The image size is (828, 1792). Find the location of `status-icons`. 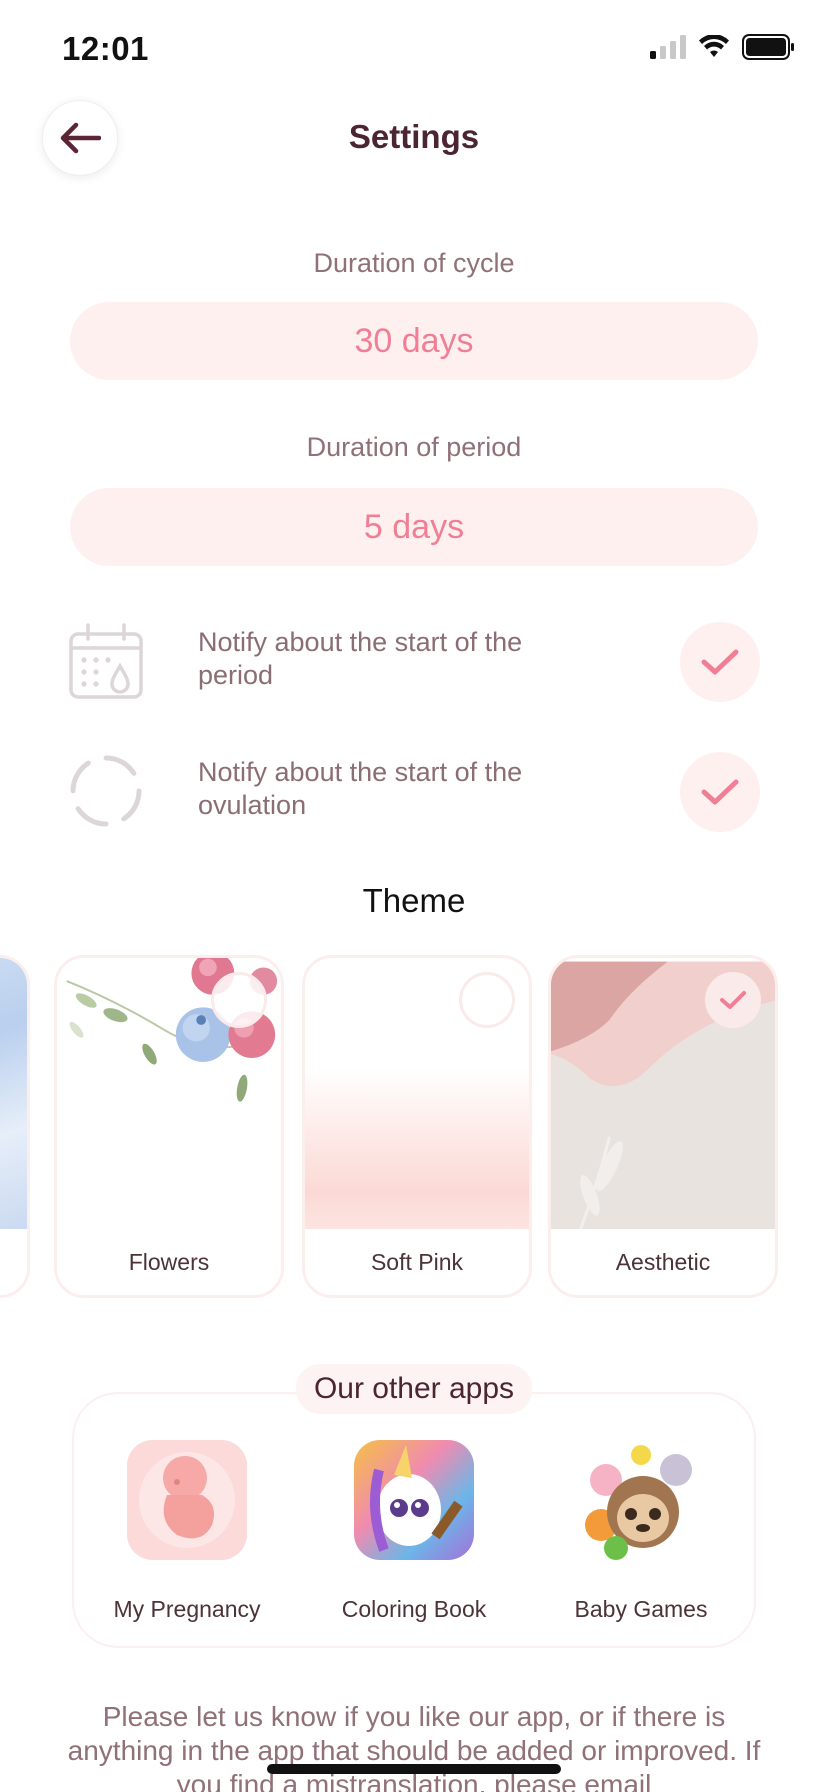

status-icons is located at coordinates (723, 47).